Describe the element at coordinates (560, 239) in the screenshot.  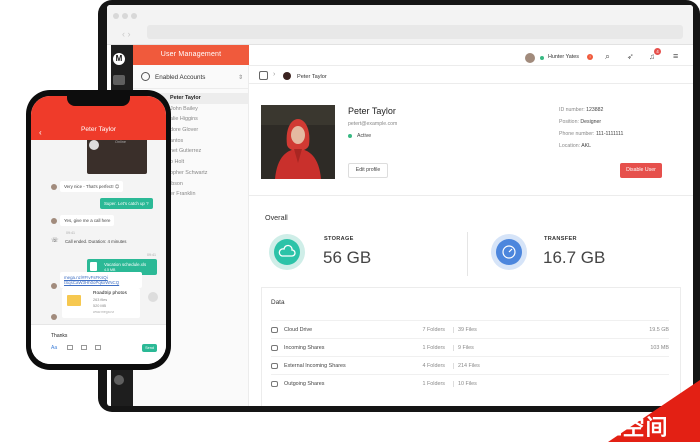
I see `transfer-label: TRANSFER` at that location.